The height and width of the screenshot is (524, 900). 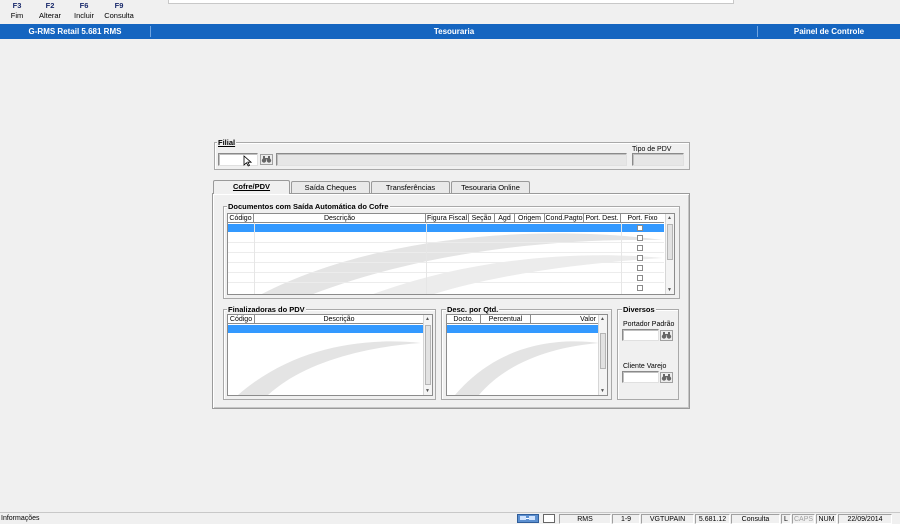 I want to click on filial-name-field, so click(x=451, y=159).